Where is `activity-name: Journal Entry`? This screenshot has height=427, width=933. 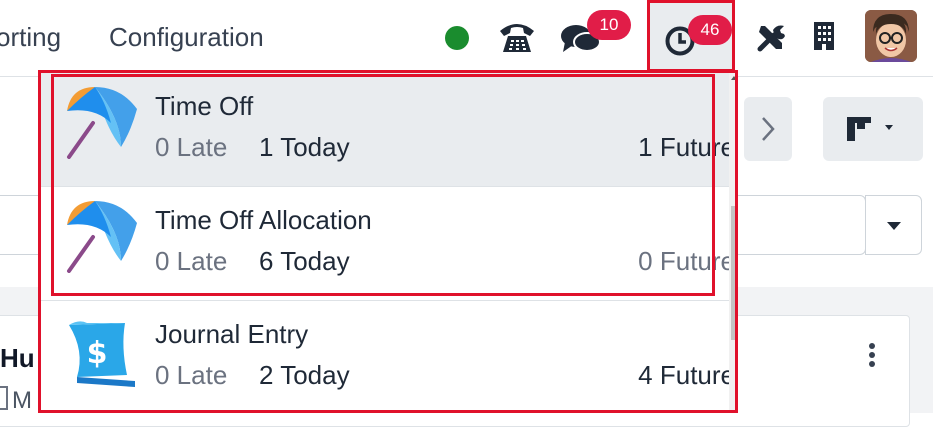 activity-name: Journal Entry is located at coordinates (232, 334).